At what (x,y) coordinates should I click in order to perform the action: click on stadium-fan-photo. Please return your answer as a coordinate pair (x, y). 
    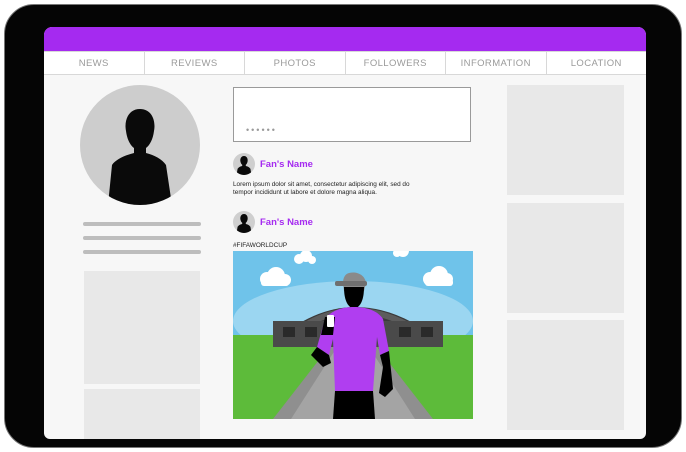
    Looking at the image, I should click on (353, 335).